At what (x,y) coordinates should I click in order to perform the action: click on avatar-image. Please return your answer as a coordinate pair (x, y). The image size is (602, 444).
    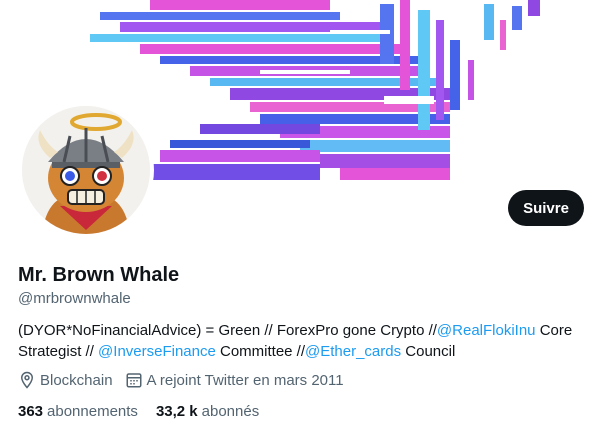
    Looking at the image, I should click on (86, 170).